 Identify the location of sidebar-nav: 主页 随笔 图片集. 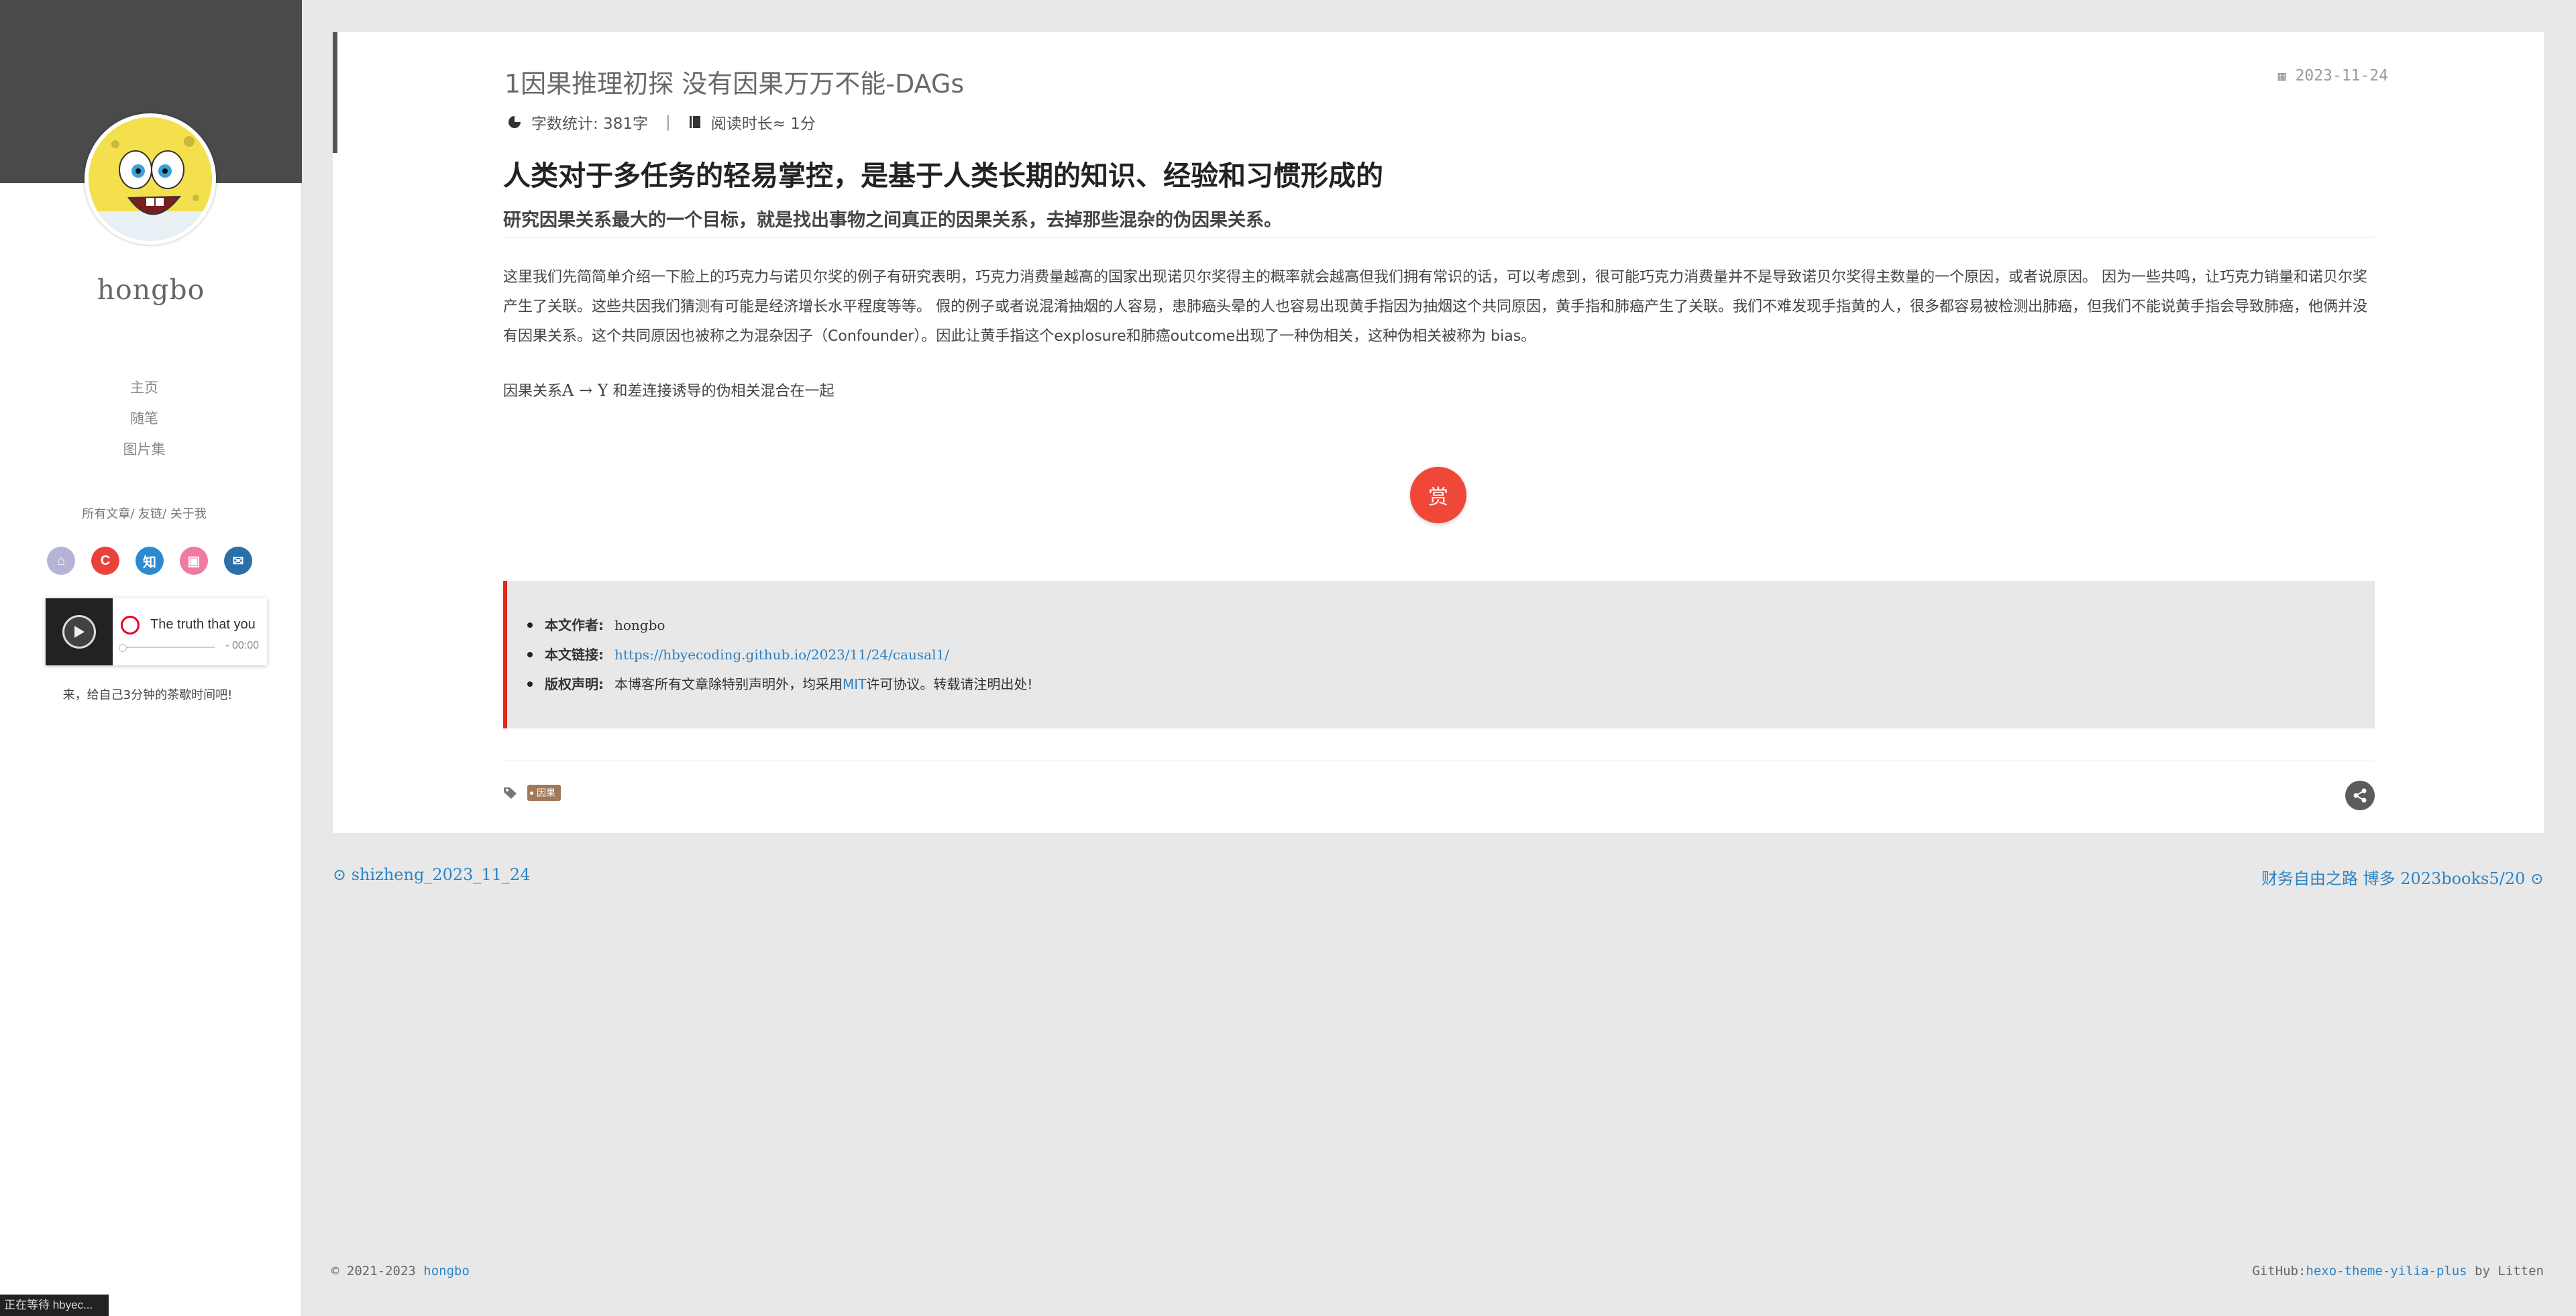
(144, 424).